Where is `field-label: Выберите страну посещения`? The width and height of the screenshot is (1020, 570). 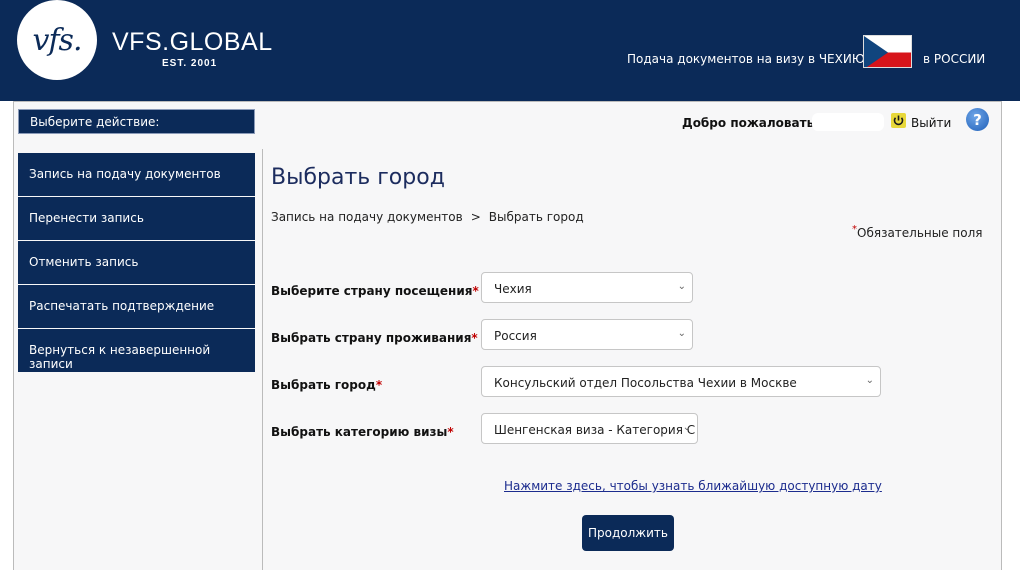 field-label: Выберите страну посещения is located at coordinates (372, 291).